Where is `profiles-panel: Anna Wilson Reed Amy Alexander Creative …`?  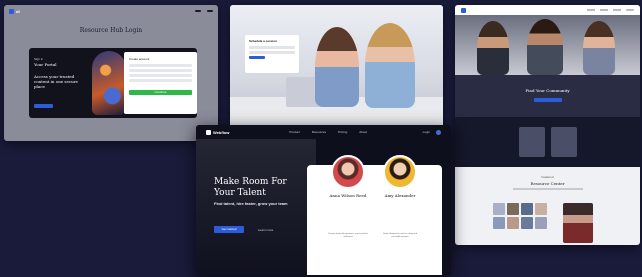 profiles-panel: Anna Wilson Reed Amy Alexander Creative … is located at coordinates (374, 215).